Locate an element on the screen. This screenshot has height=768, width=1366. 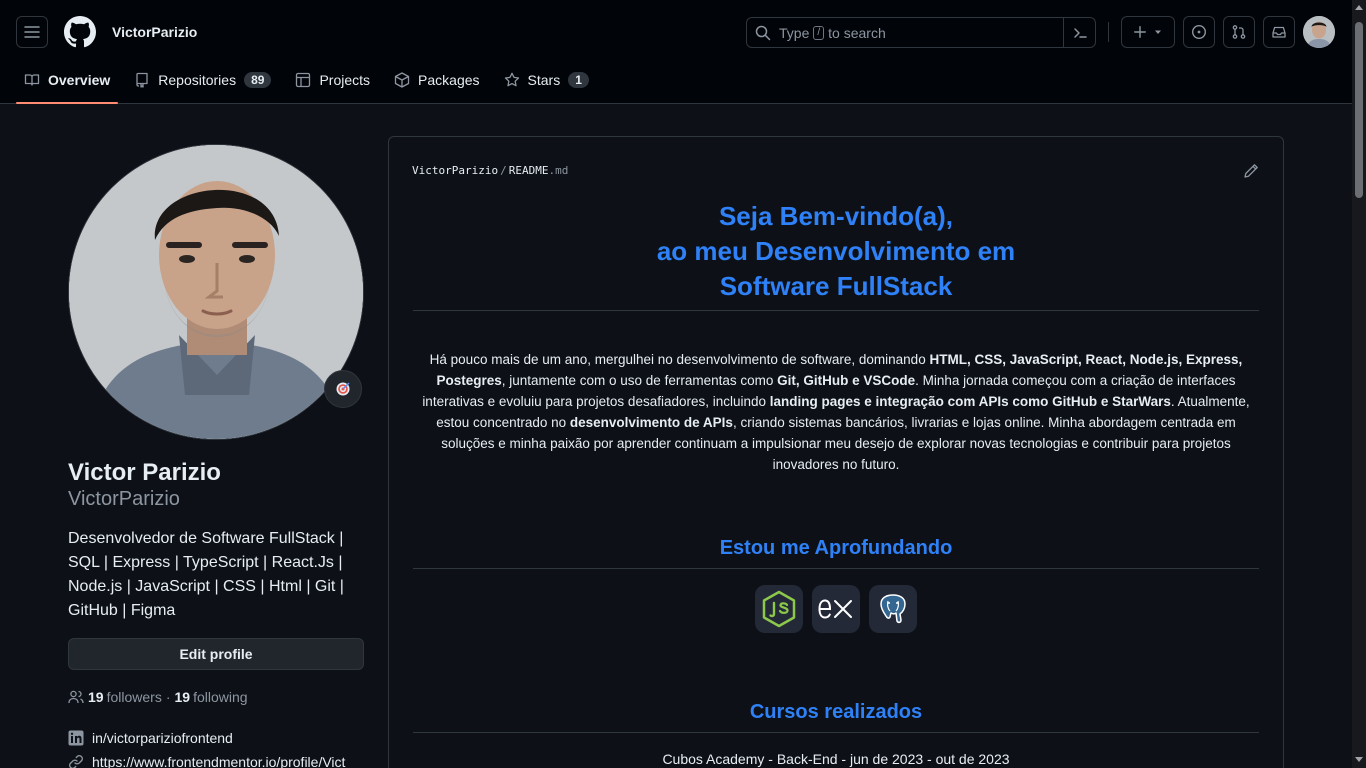
header-divider is located at coordinates (1108, 32).